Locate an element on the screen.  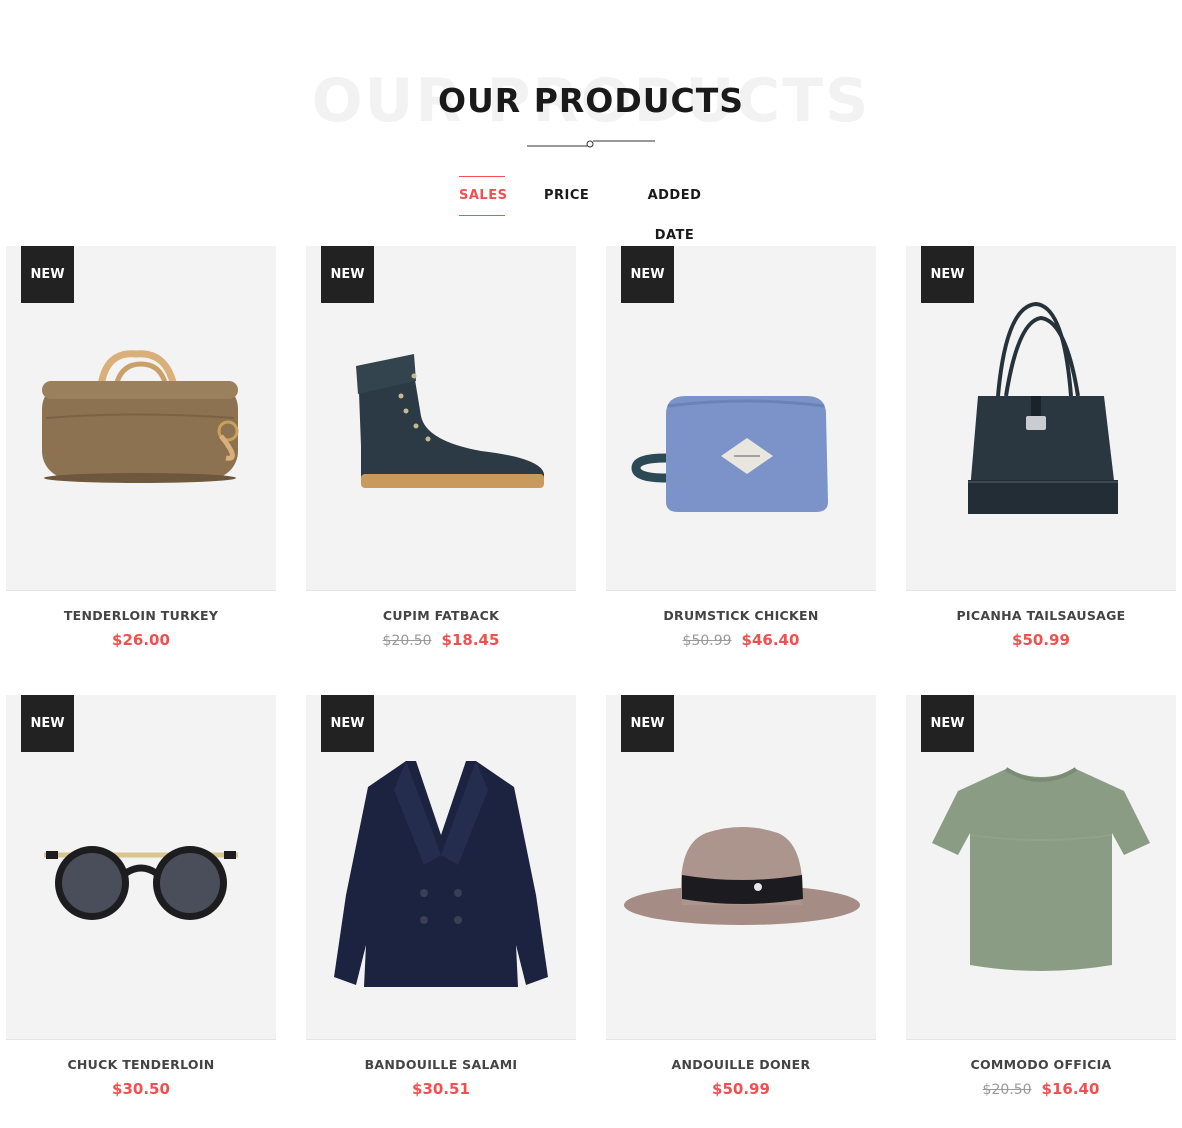
tab-price: PRICE is located at coordinates (566, 196).